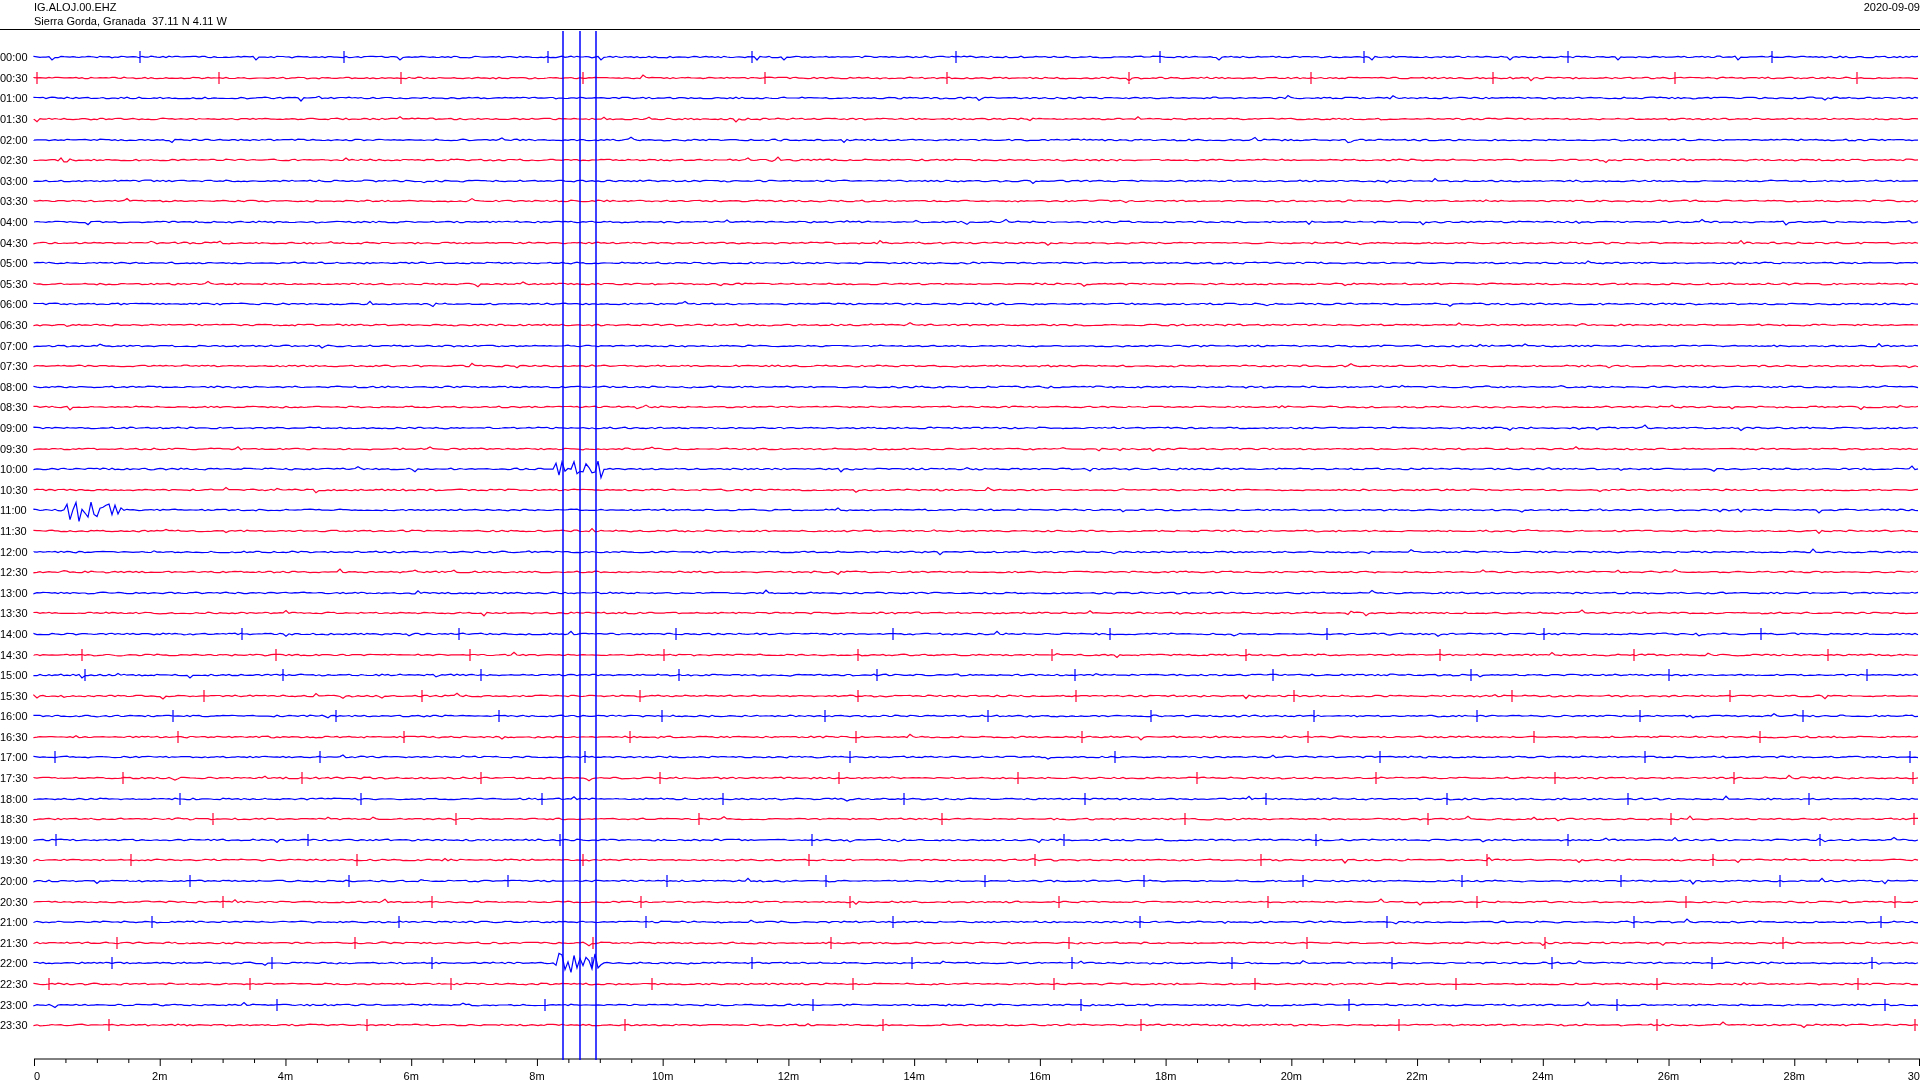 This screenshot has height=1080, width=1920. What do you see at coordinates (14, 77) in the screenshot?
I see `row-time-label: 00:30` at bounding box center [14, 77].